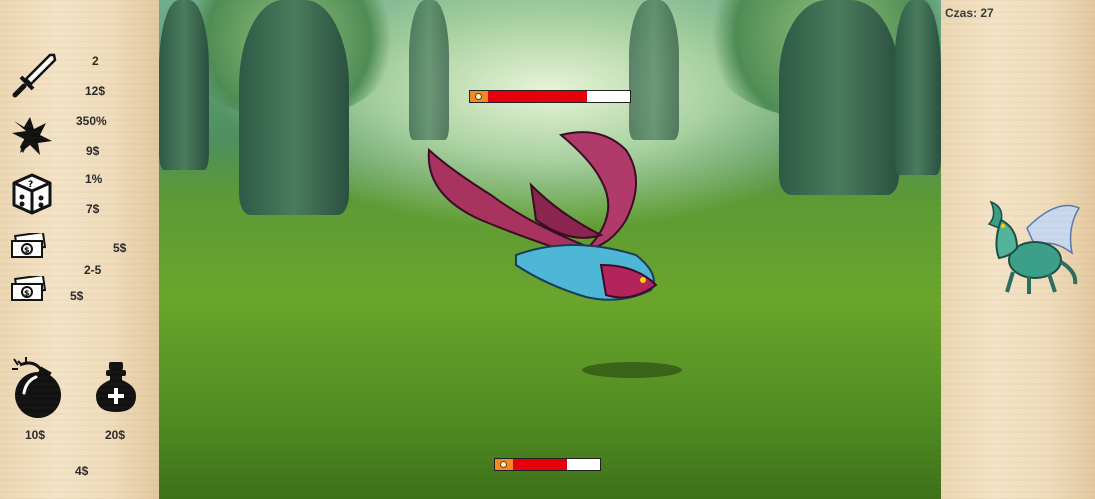  Describe the element at coordinates (35, 435) in the screenshot. I see `bomb-price: 10$` at that location.